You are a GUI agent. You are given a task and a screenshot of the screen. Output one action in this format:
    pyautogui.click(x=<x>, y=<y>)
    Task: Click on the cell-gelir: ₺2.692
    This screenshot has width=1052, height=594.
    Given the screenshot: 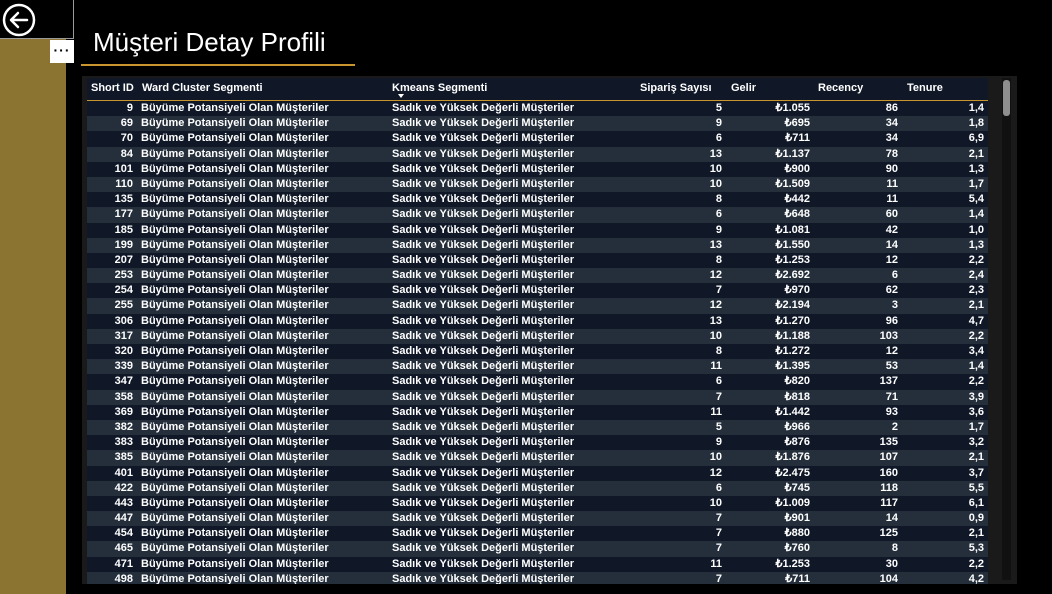 What is the action you would take?
    pyautogui.click(x=792, y=275)
    